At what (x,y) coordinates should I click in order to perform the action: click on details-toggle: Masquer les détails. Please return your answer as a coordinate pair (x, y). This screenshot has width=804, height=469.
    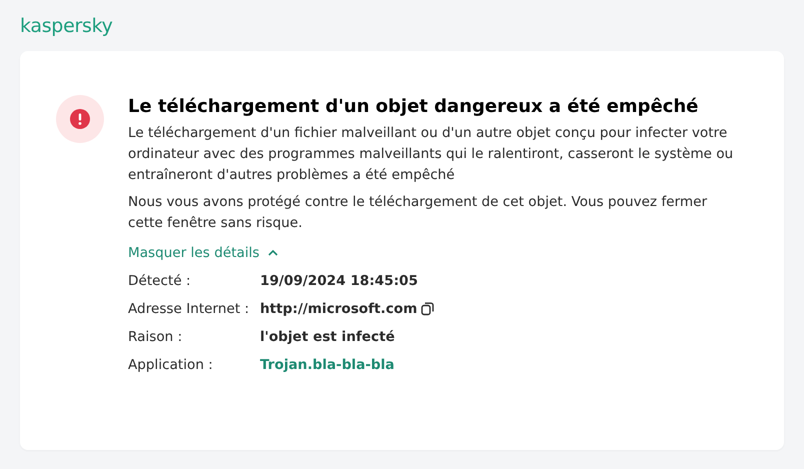
    Looking at the image, I should click on (203, 253).